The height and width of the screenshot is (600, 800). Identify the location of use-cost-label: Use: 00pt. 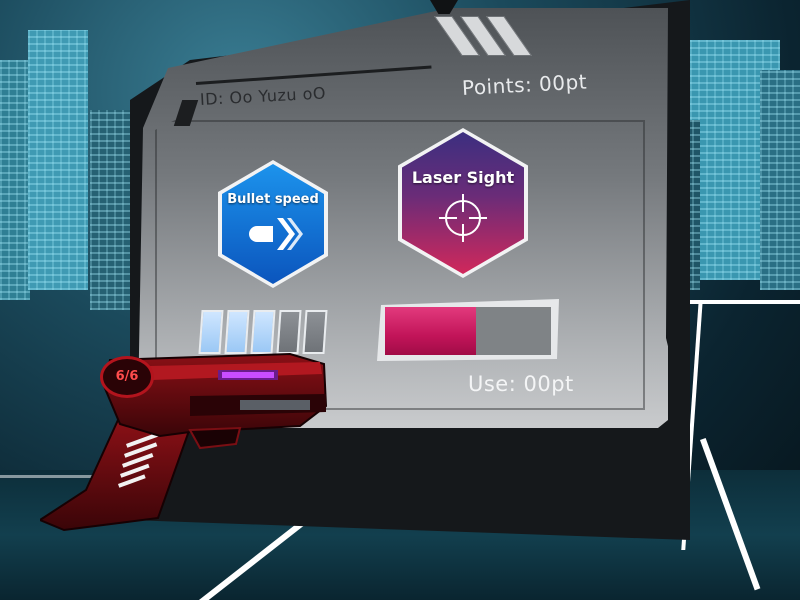
(521, 384).